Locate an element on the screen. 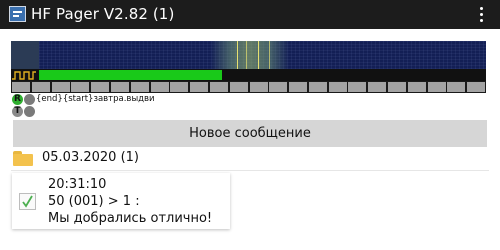  waterfall-display is located at coordinates (248, 55).